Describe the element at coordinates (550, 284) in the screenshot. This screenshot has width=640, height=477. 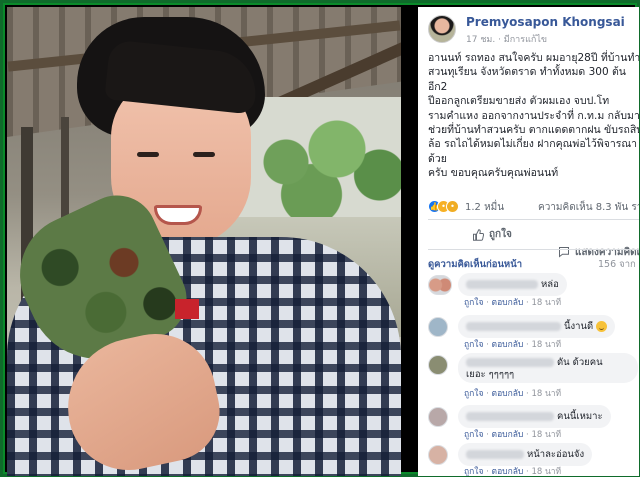
I see `comment-text: หล่อ` at that location.